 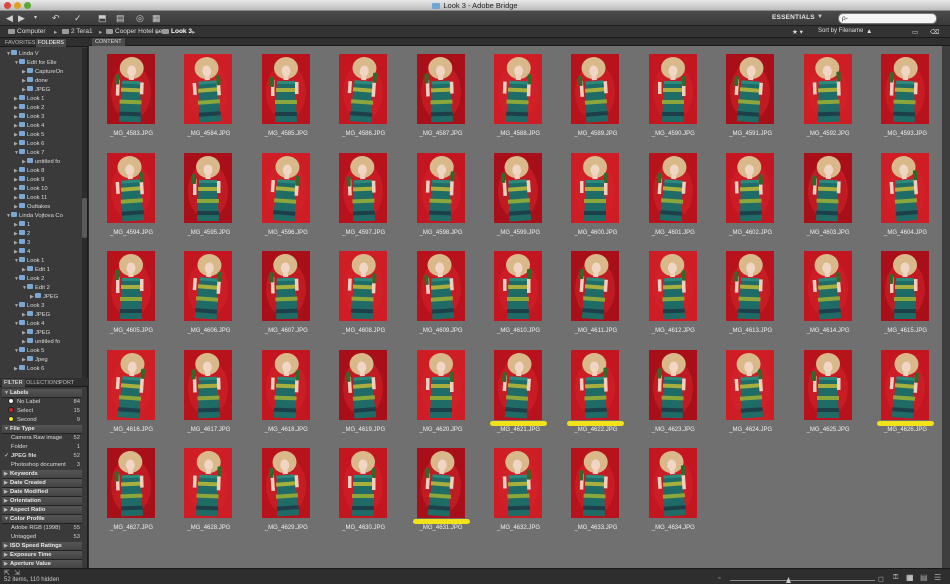 I want to click on filter-section-header: ▶ Keywords, so click(x=42, y=474).